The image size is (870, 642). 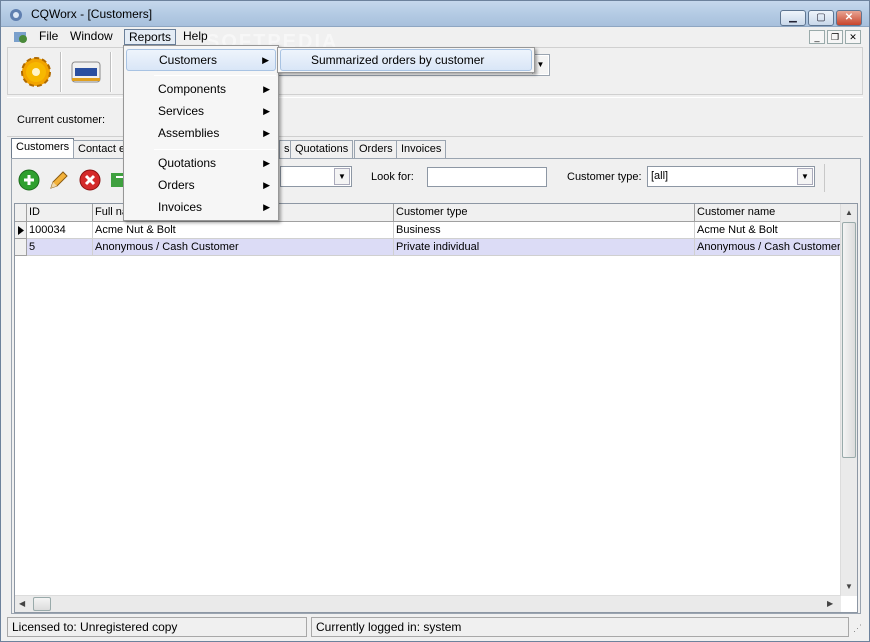 What do you see at coordinates (857, 628) in the screenshot?
I see `size-grip-icon: ⋰` at bounding box center [857, 628].